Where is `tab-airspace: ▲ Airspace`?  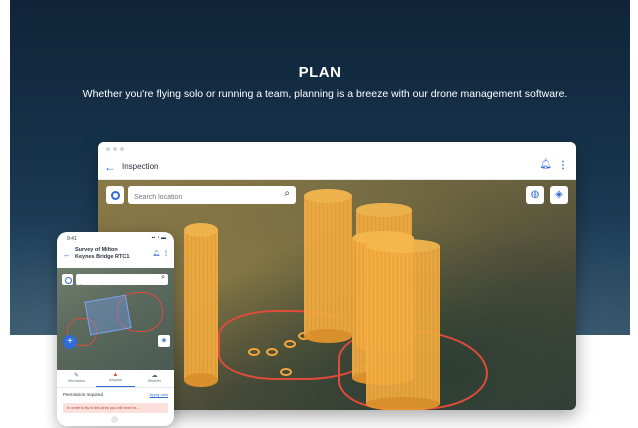 tab-airspace: ▲ Airspace is located at coordinates (115, 378).